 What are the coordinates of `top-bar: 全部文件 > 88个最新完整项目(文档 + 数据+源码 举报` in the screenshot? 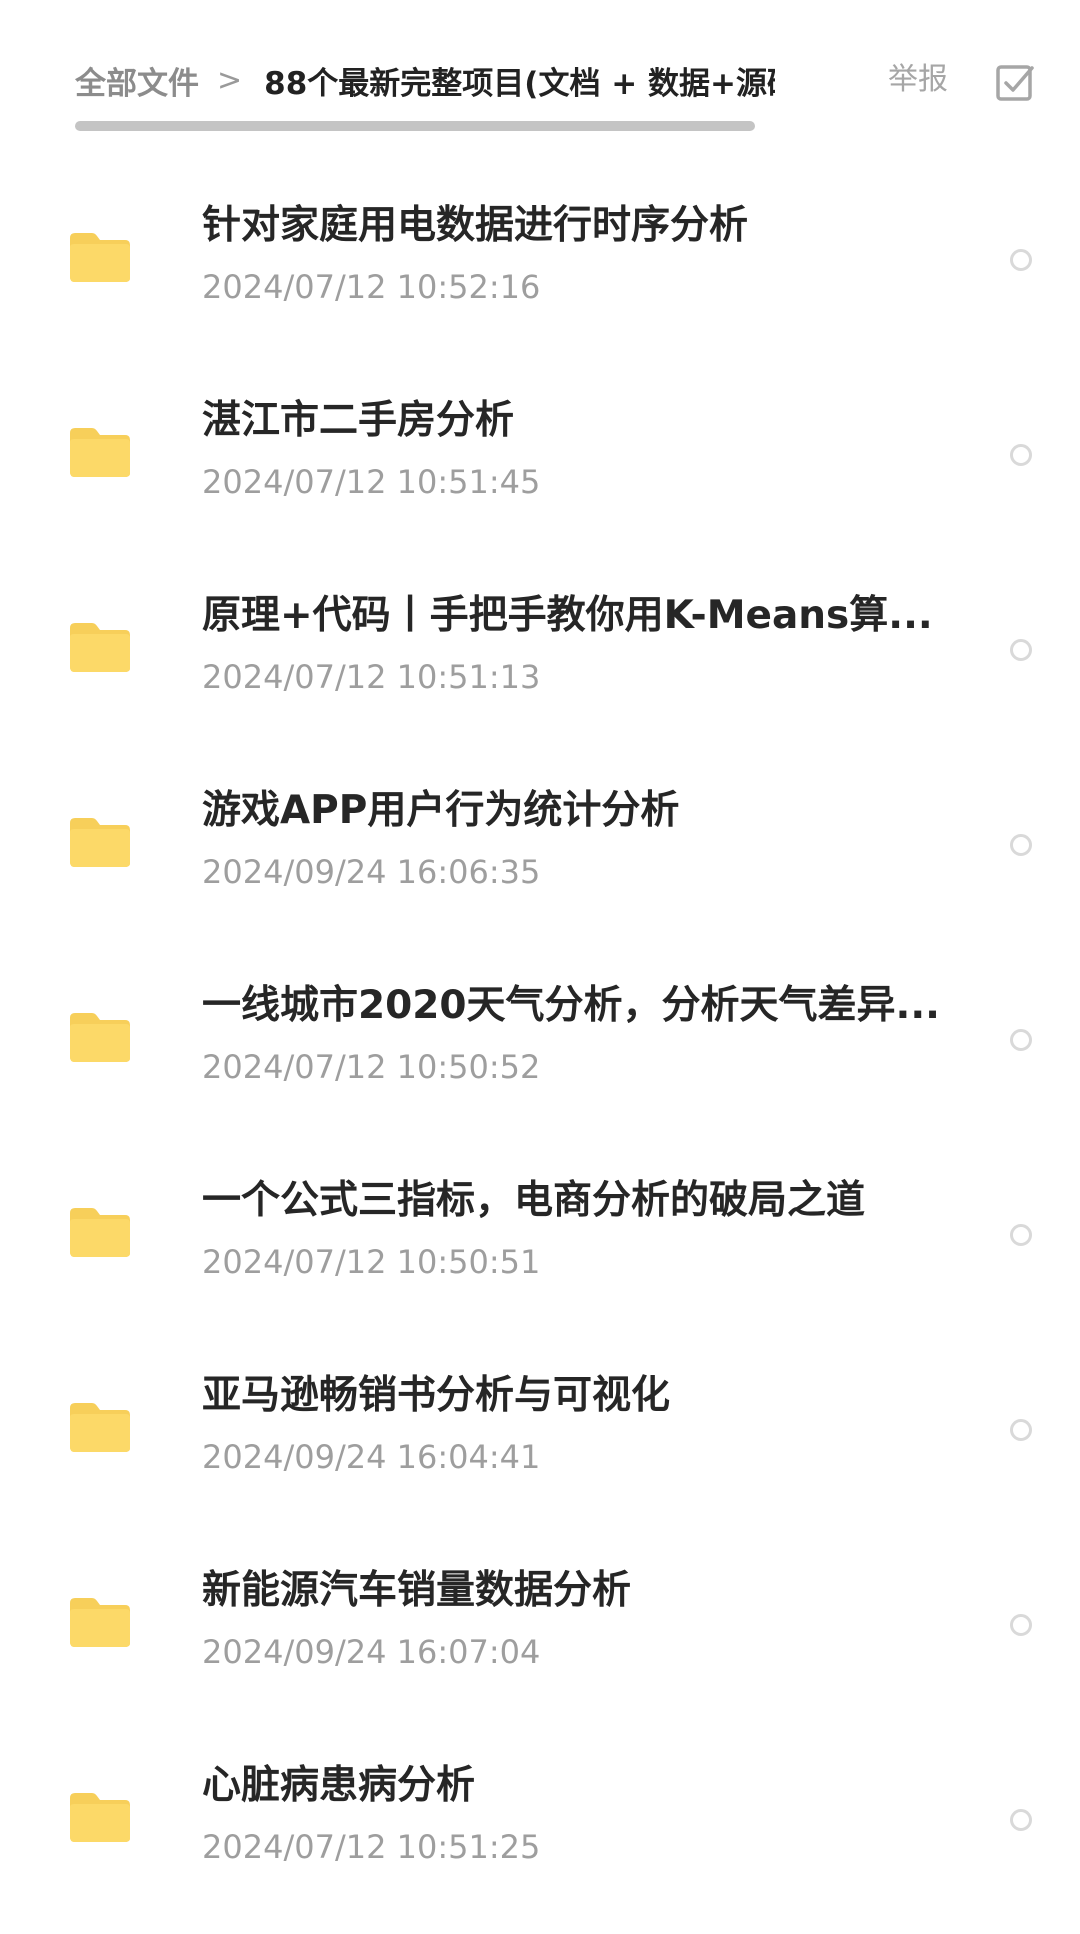 It's located at (540, 70).